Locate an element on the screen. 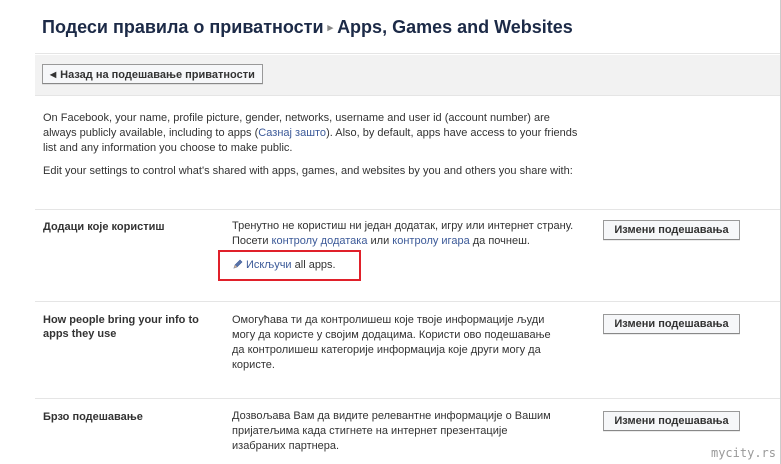  edit-info-accessible-button: Измени подешавања is located at coordinates (671, 324).